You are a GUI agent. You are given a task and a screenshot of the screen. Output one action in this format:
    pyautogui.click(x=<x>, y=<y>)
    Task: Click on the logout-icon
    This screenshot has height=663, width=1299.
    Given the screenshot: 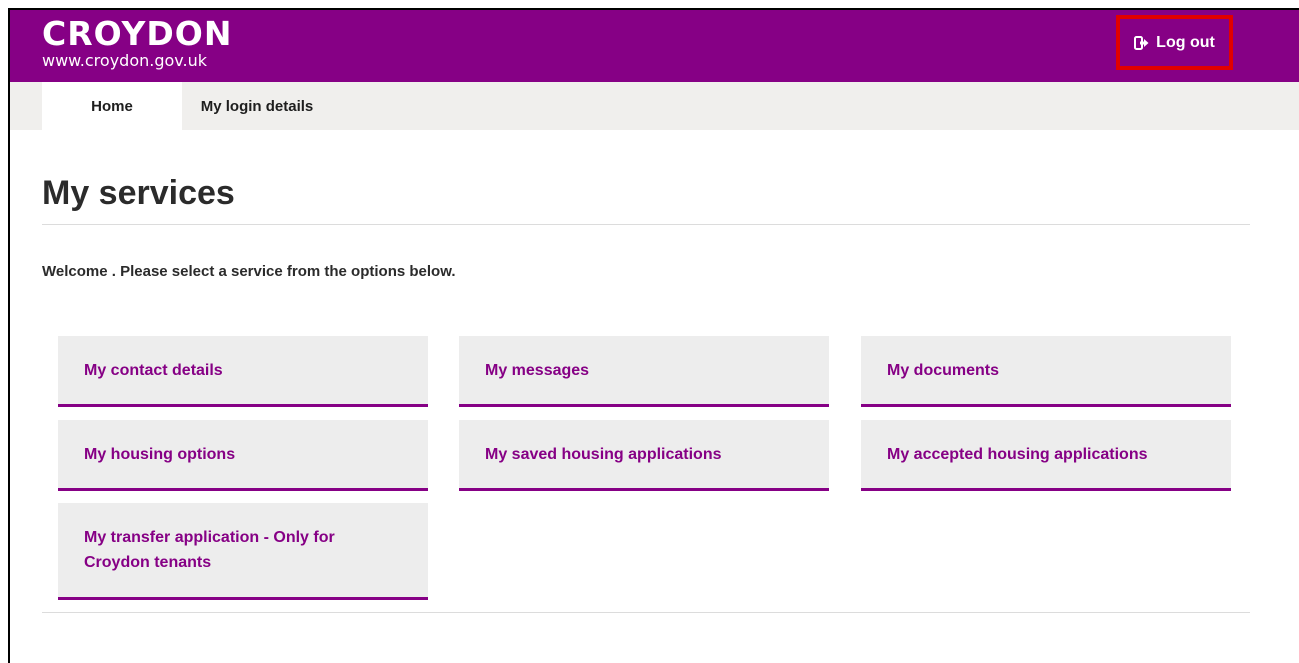 What is the action you would take?
    pyautogui.click(x=1142, y=43)
    